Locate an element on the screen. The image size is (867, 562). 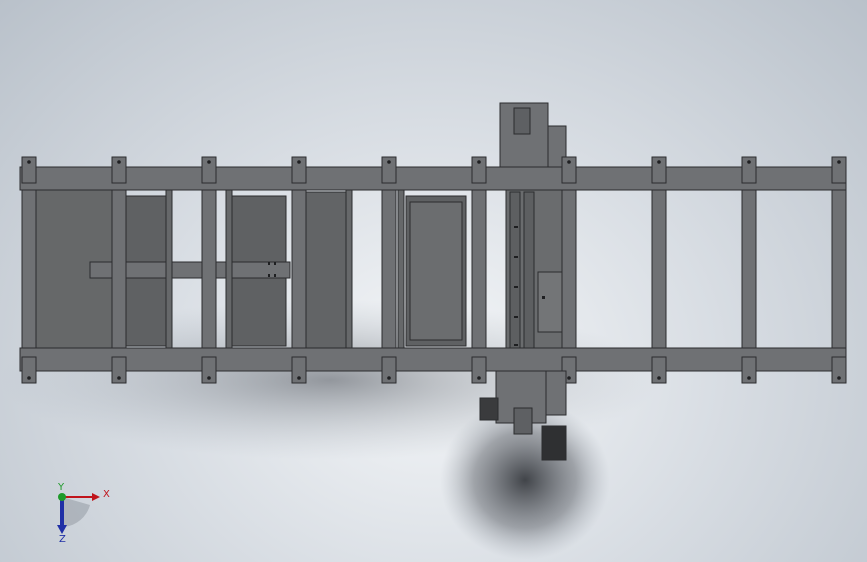
coordinate-triad: X Y Z is located at coordinates (83, 513).